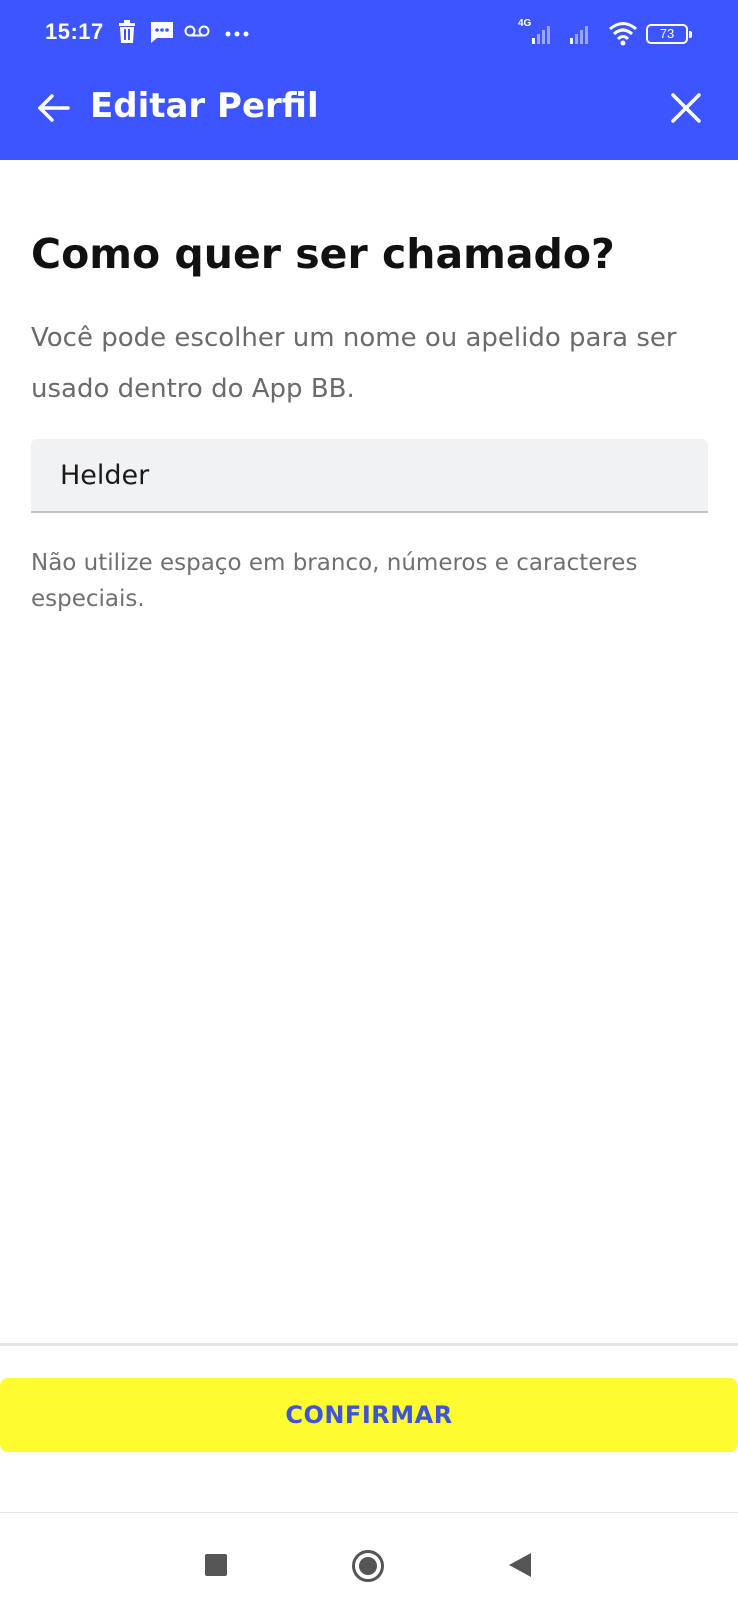 This screenshot has height=1600, width=738. What do you see at coordinates (368, 1566) in the screenshot?
I see `home-icon` at bounding box center [368, 1566].